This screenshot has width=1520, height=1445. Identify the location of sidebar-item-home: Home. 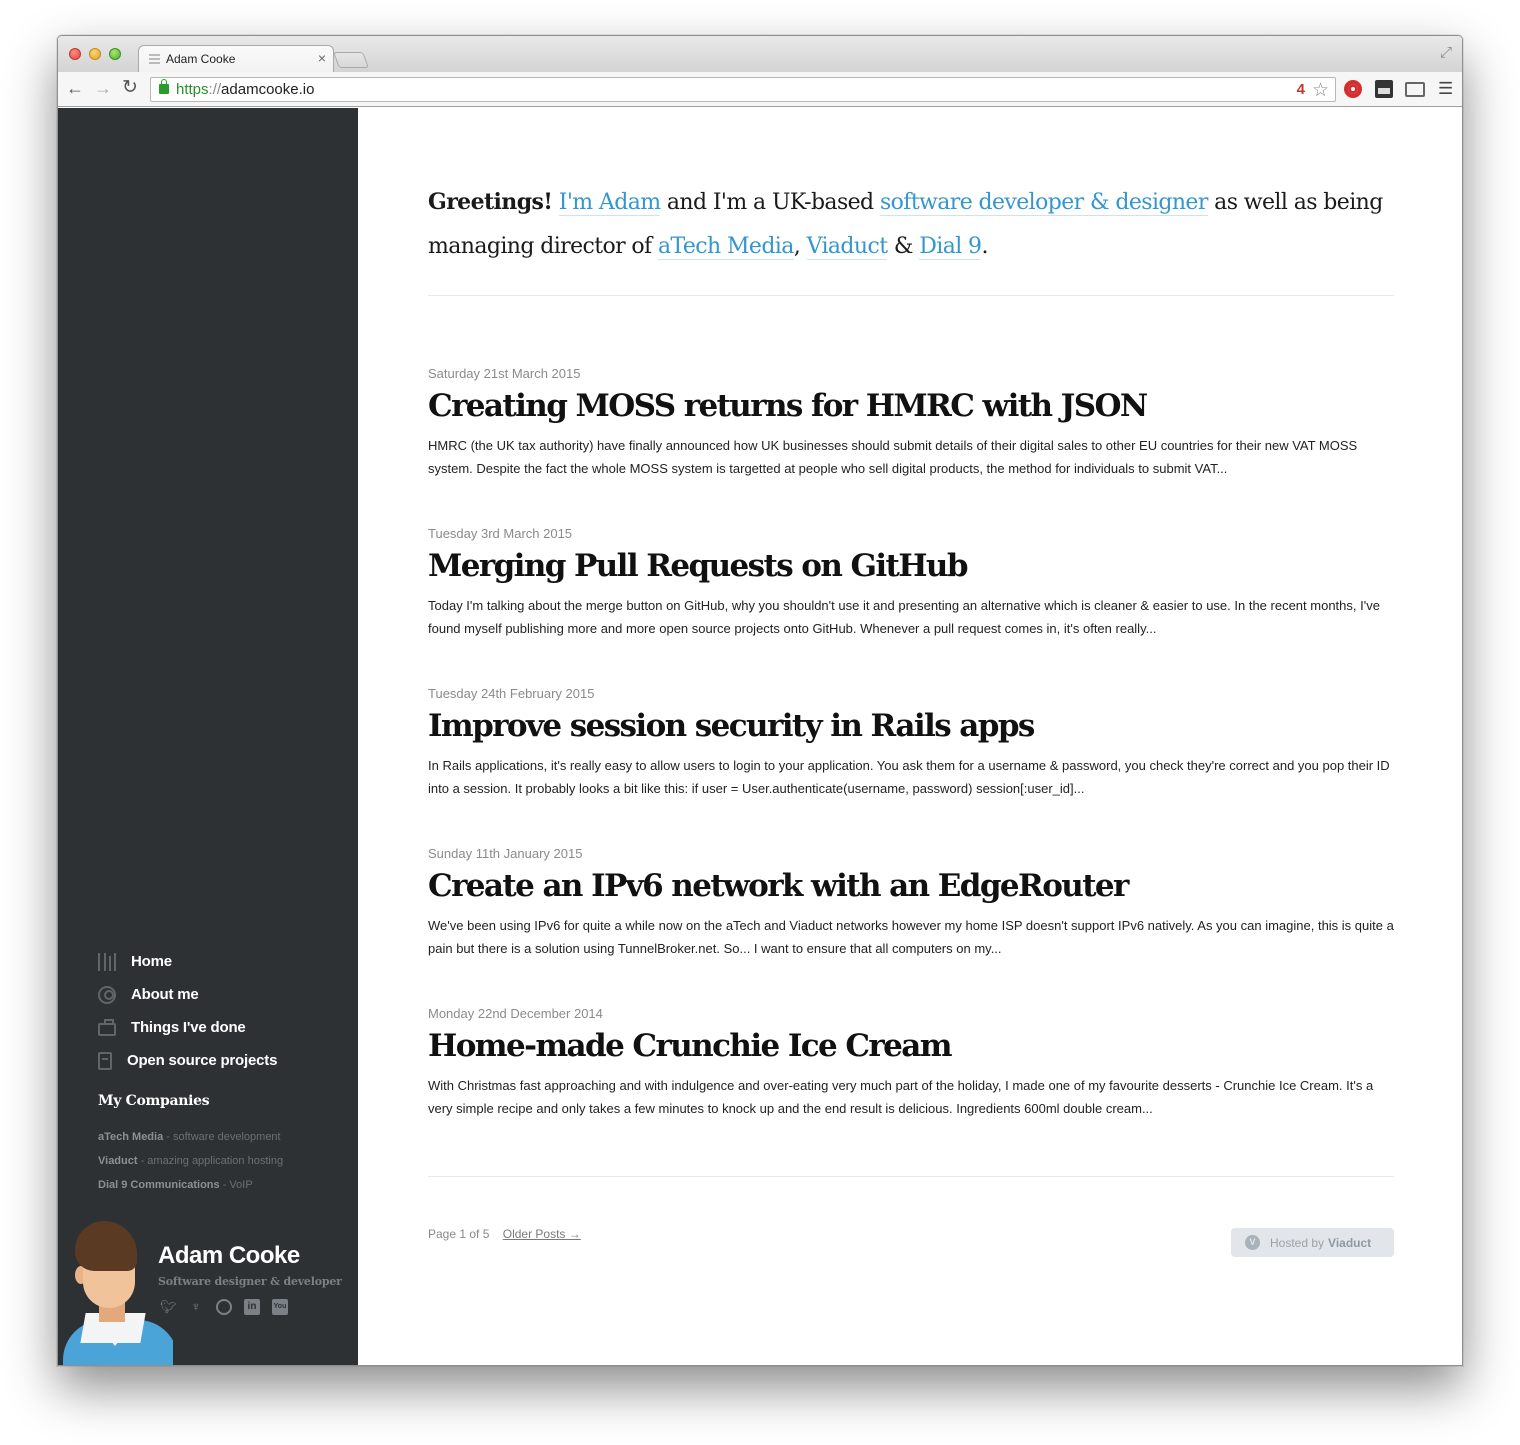
(187, 961).